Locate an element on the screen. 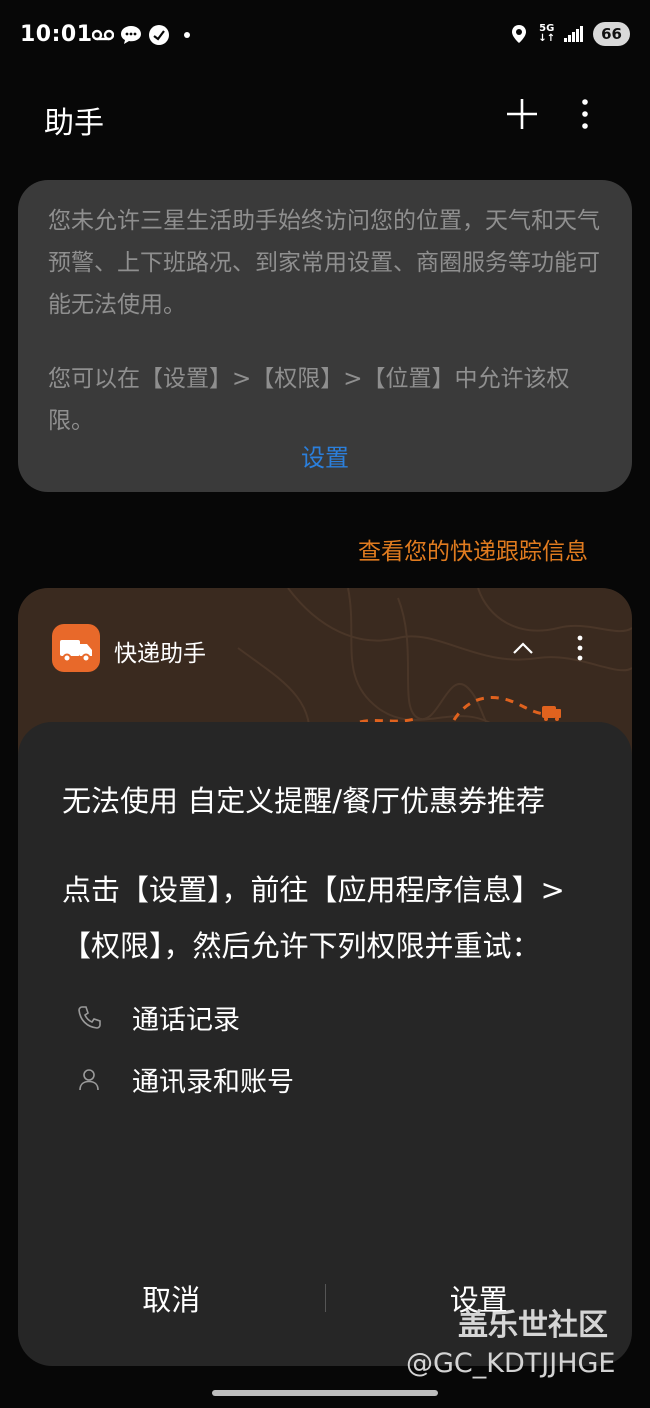 The width and height of the screenshot is (650, 1408). voicemail-icon is located at coordinates (103, 35).